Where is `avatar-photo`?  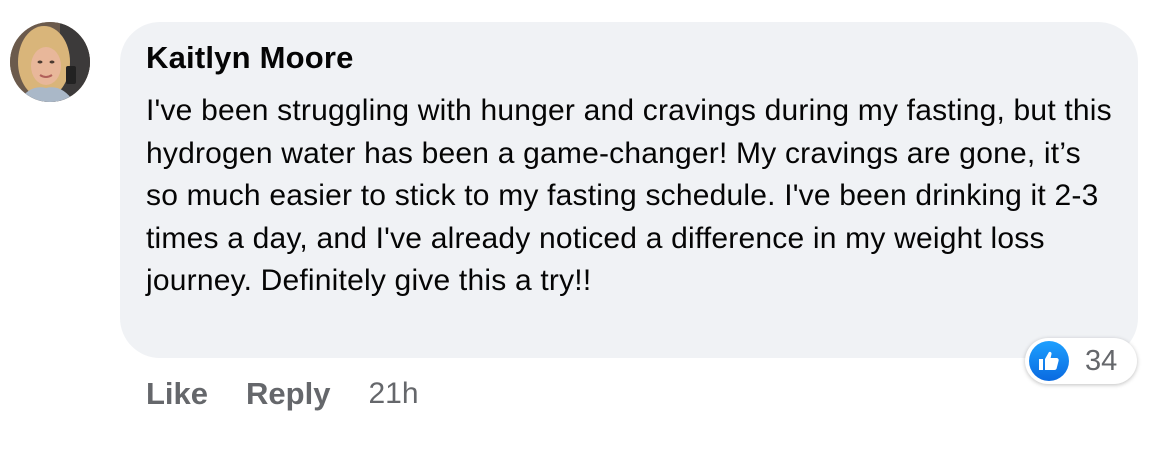
avatar-photo is located at coordinates (50, 62).